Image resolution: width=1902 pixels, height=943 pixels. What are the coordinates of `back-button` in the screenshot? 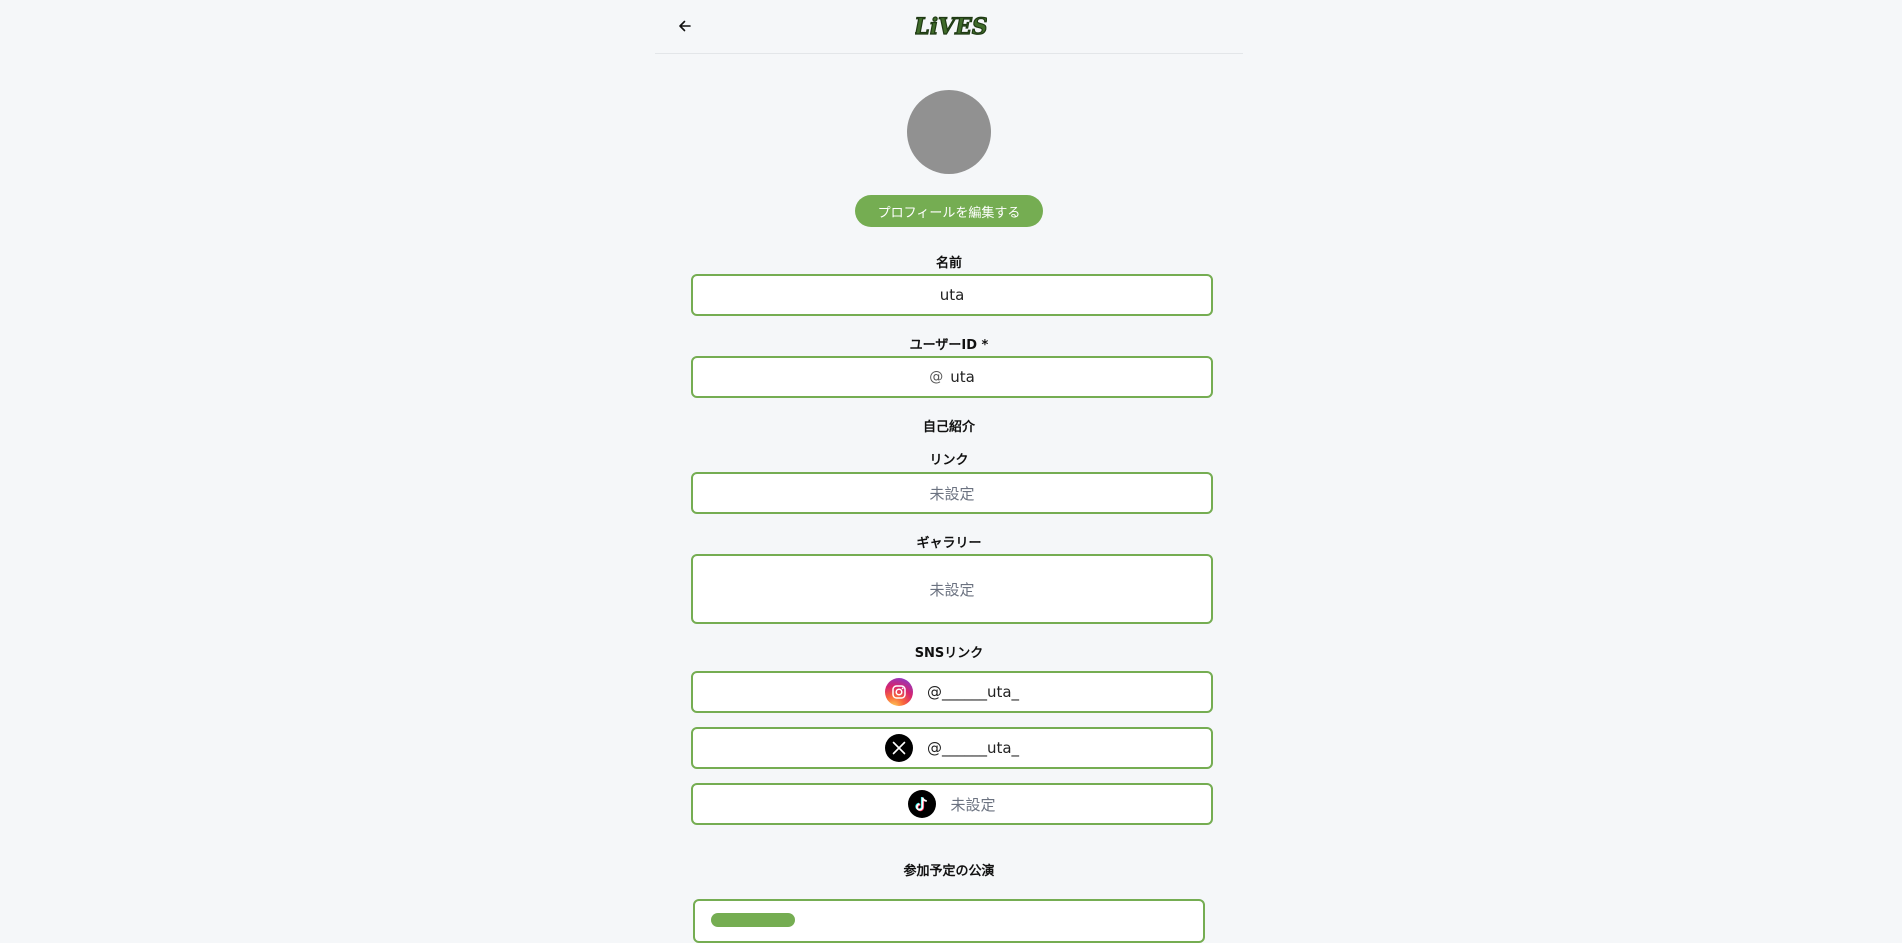 It's located at (685, 26).